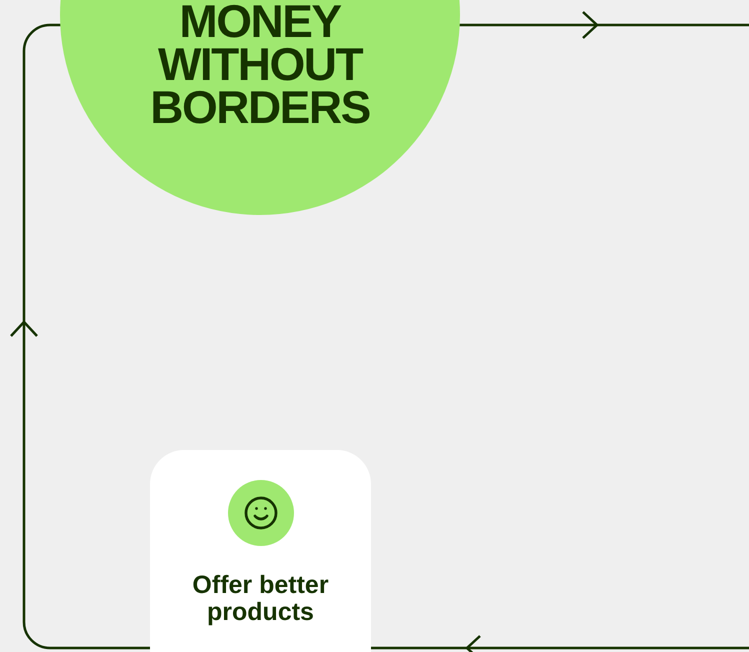 This screenshot has height=652, width=749. I want to click on headline-text: BORDERS, so click(260, 107).